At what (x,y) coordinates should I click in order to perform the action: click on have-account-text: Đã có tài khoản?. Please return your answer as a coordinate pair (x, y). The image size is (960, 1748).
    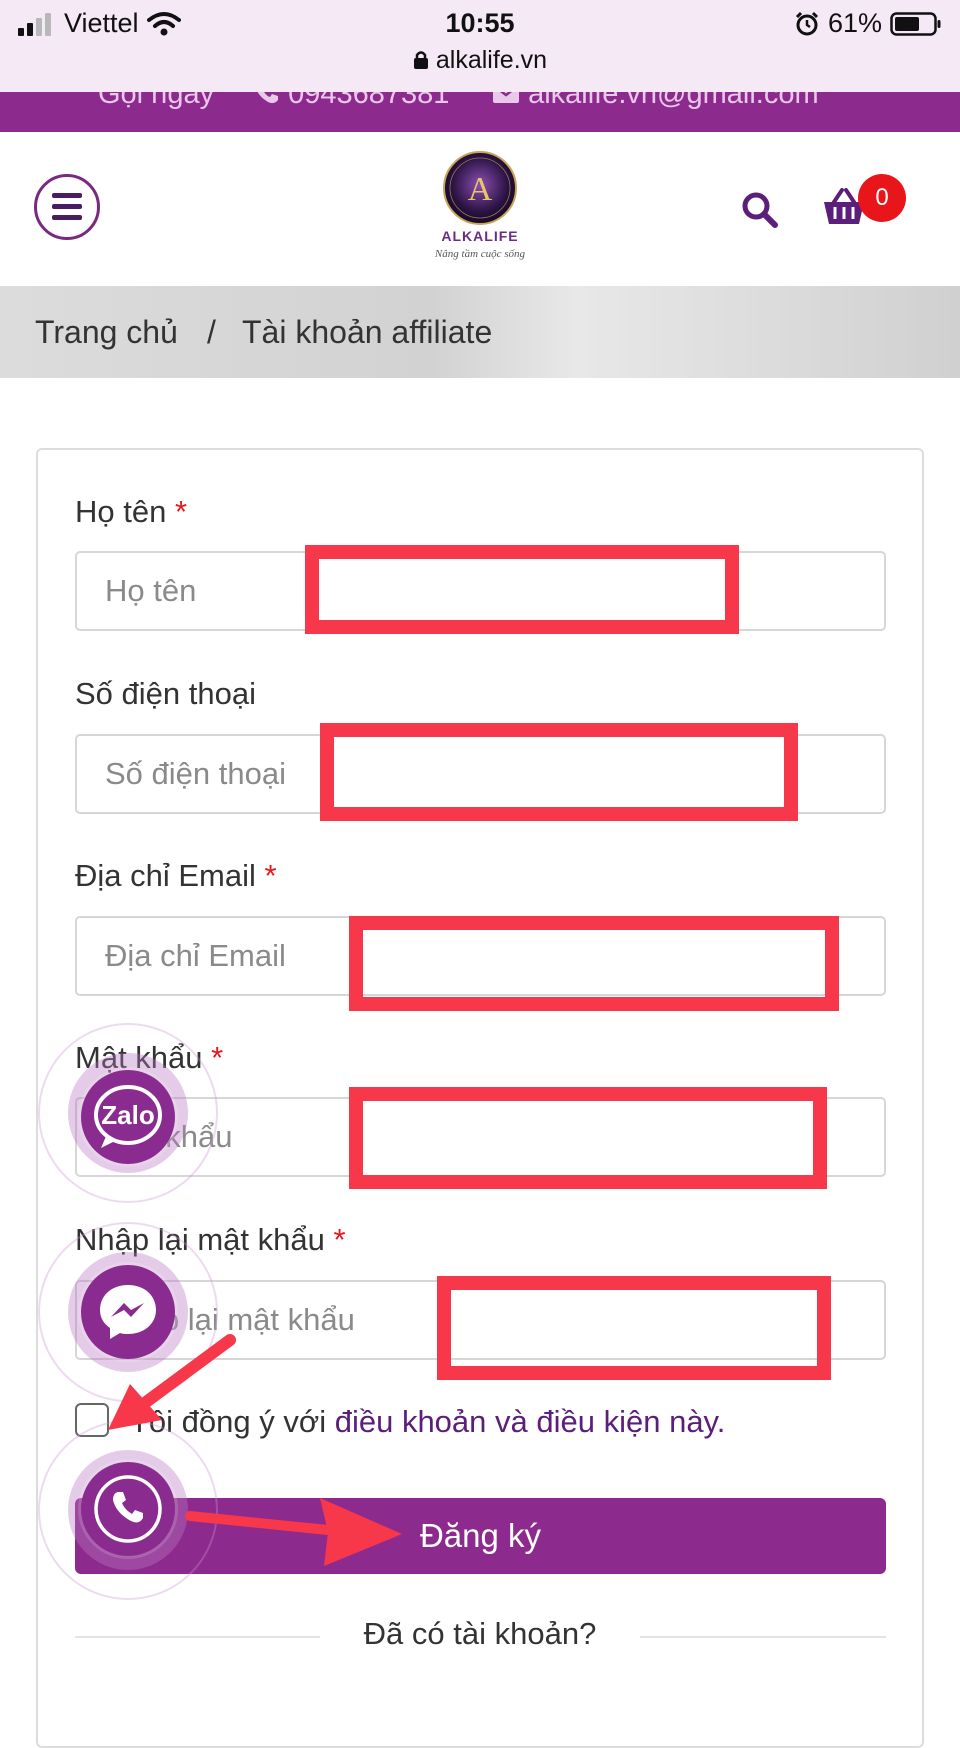
    Looking at the image, I should click on (480, 1633).